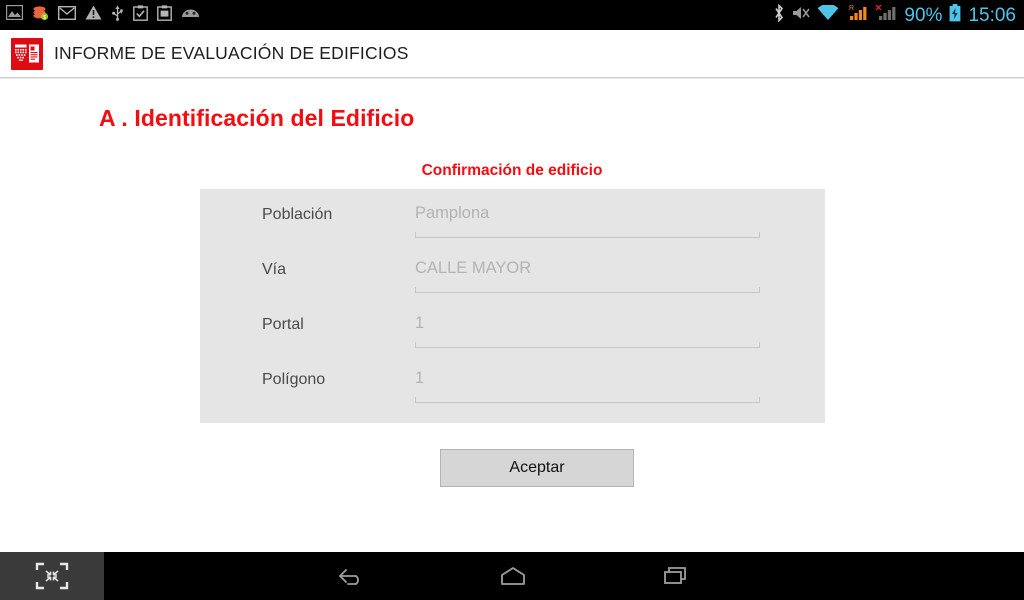 The image size is (1024, 600). I want to click on usb-icon, so click(117, 15).